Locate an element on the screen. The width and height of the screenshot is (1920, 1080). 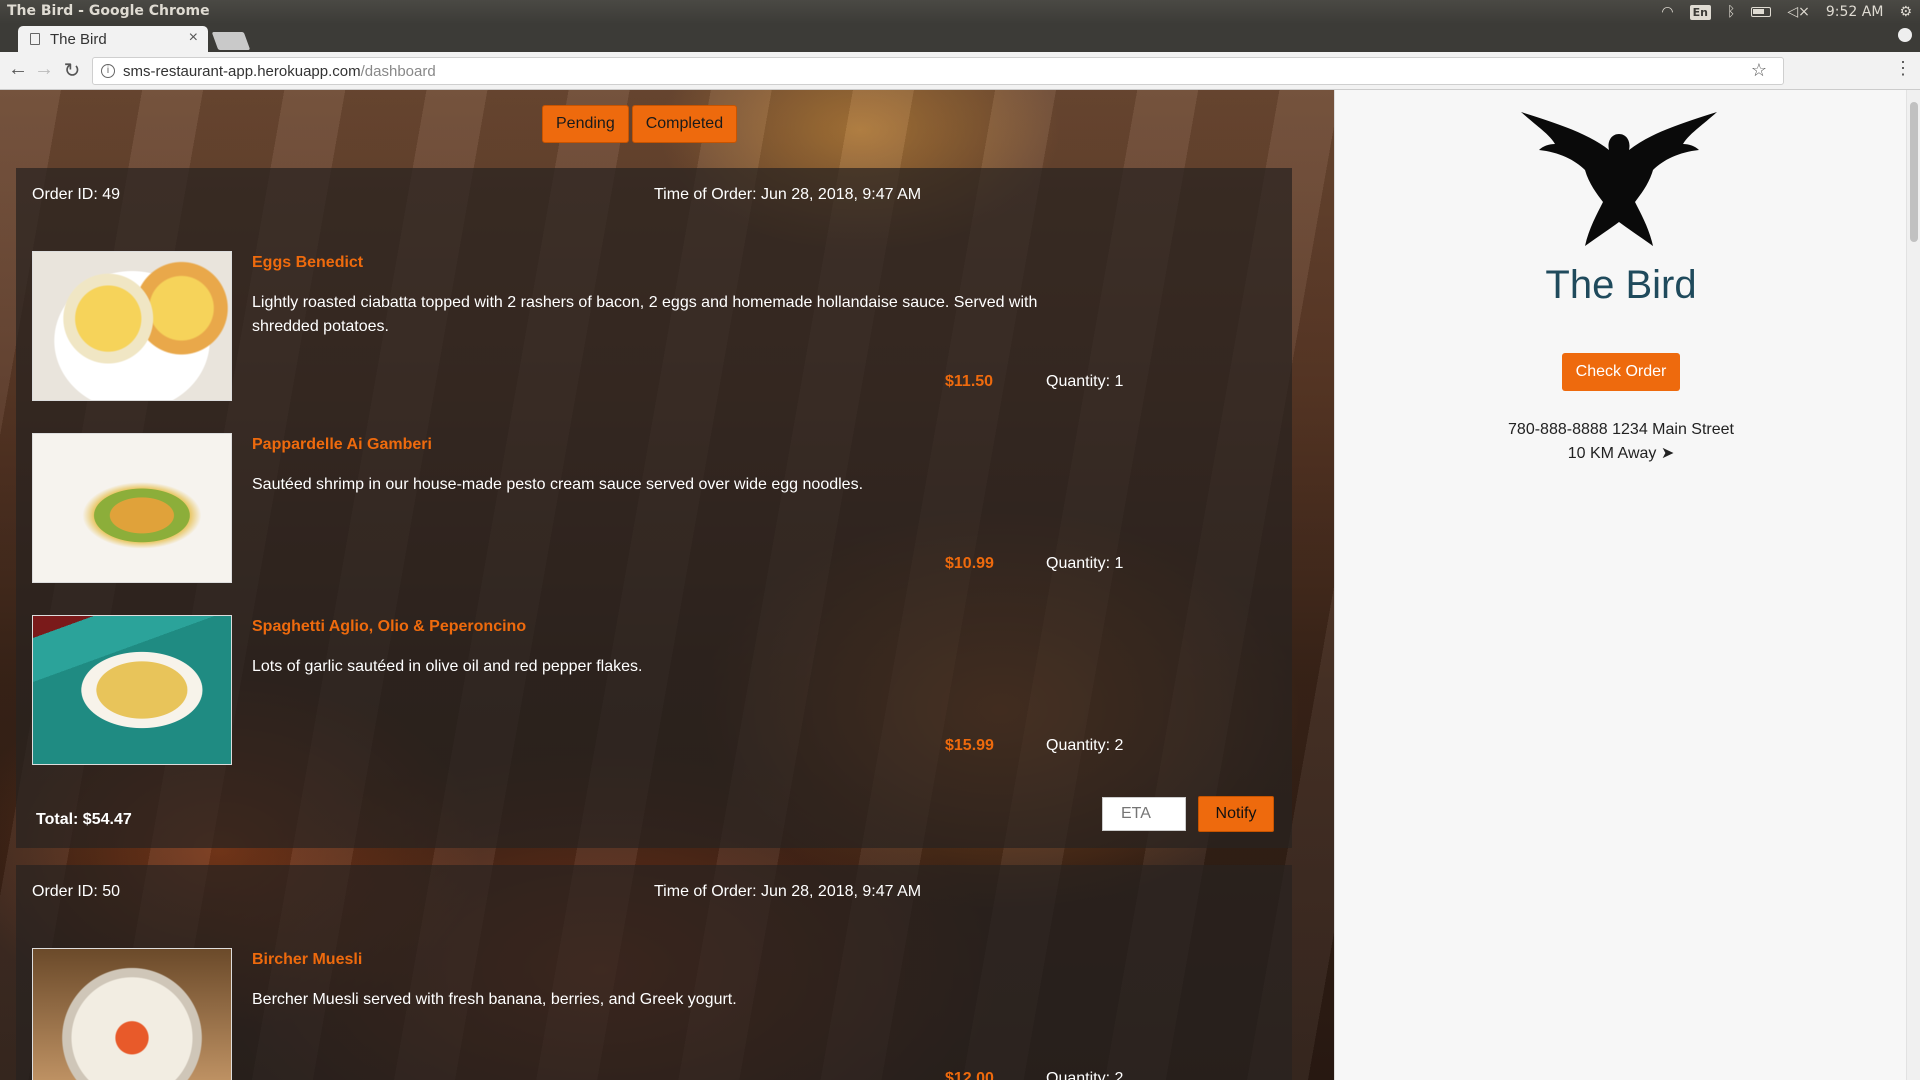
notify-button: Notify is located at coordinates (1236, 814).